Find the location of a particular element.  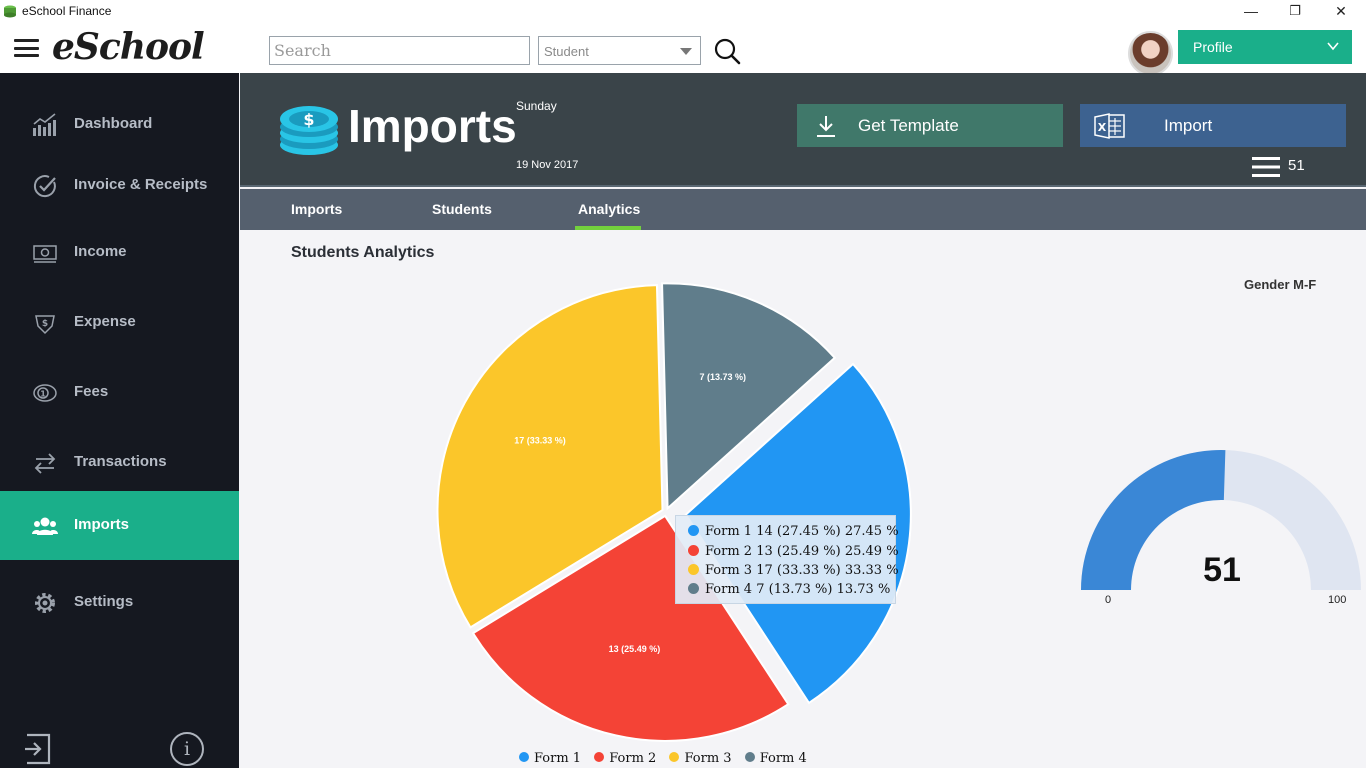

coin-stack-icon: $ is located at coordinates (309, 130).